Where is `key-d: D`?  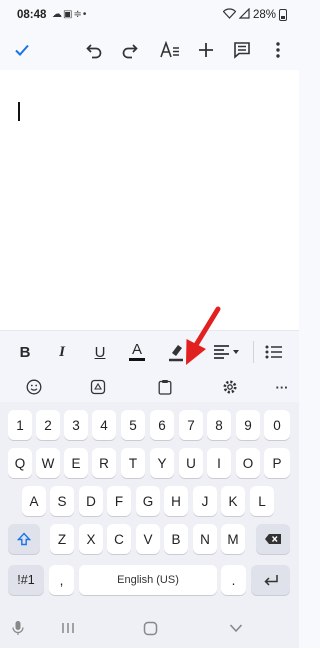
key-d: D is located at coordinates (91, 501).